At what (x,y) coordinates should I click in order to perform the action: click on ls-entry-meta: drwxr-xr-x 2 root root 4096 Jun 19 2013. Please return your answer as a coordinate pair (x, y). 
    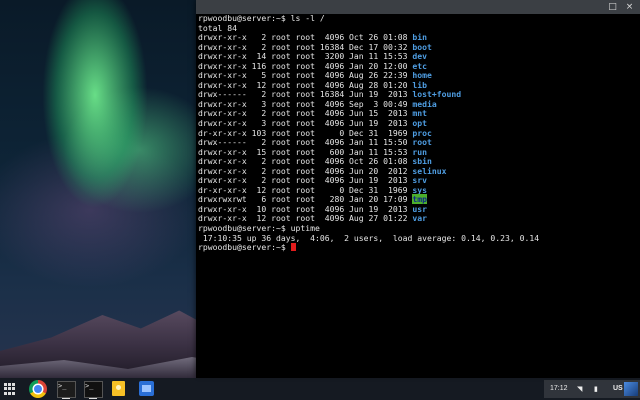
    Looking at the image, I should click on (305, 180).